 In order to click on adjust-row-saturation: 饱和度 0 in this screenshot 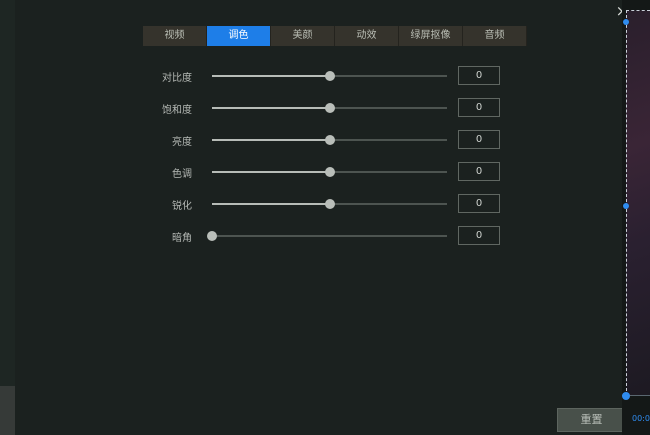, I will do `click(318, 108)`.